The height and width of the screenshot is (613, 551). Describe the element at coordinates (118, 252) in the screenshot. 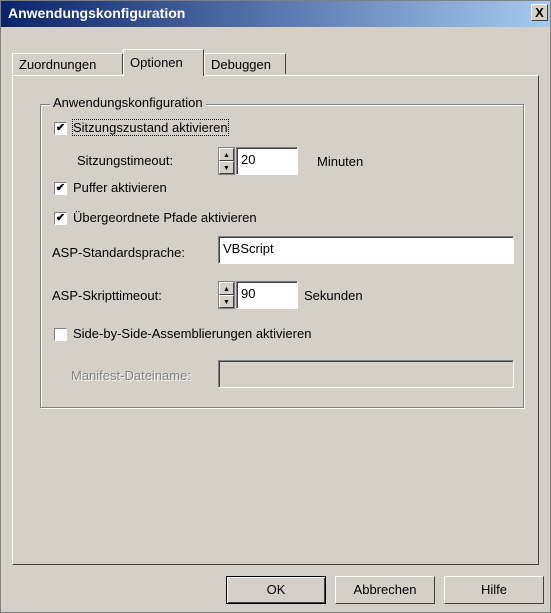

I see `asp-language-label: ASP-Standardsprache:` at that location.